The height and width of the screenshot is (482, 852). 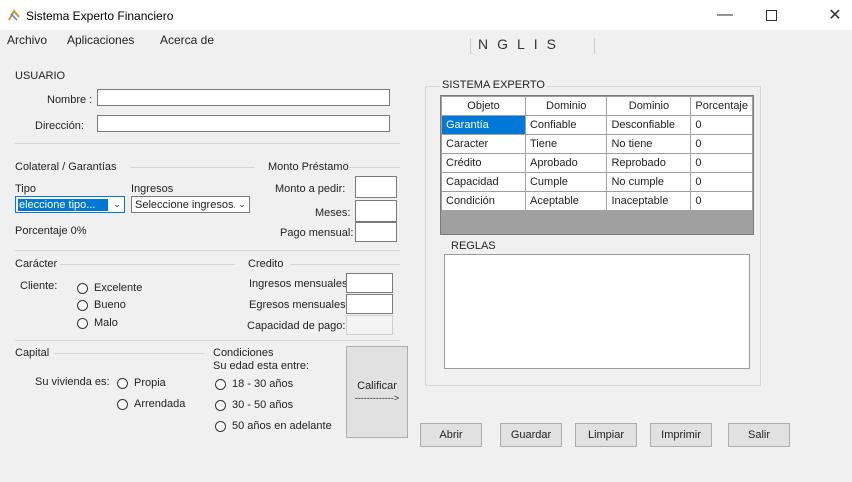 What do you see at coordinates (759, 435) in the screenshot?
I see `salir-button: Salir` at bounding box center [759, 435].